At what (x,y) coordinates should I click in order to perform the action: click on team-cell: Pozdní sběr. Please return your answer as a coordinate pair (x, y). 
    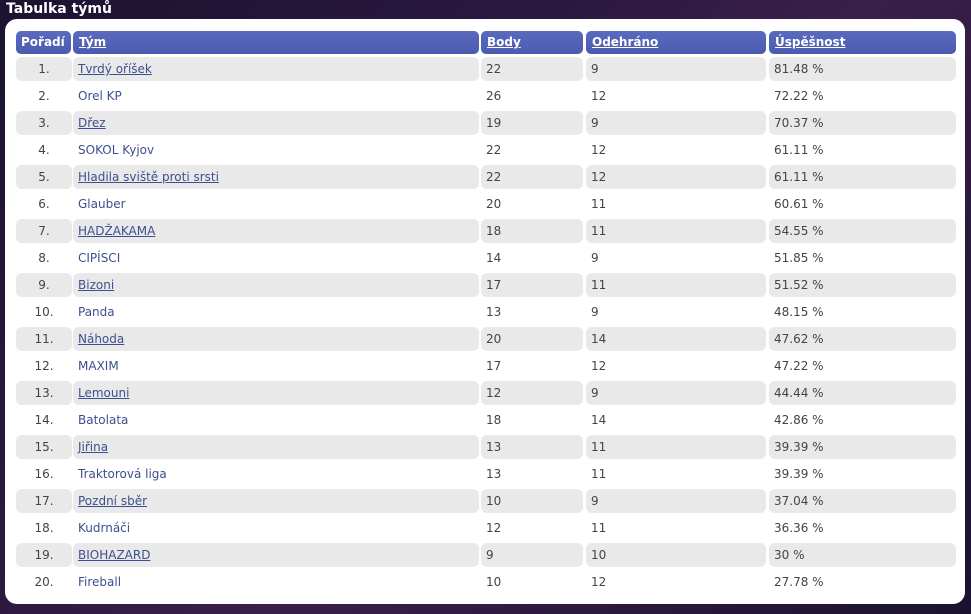
    Looking at the image, I should click on (276, 501).